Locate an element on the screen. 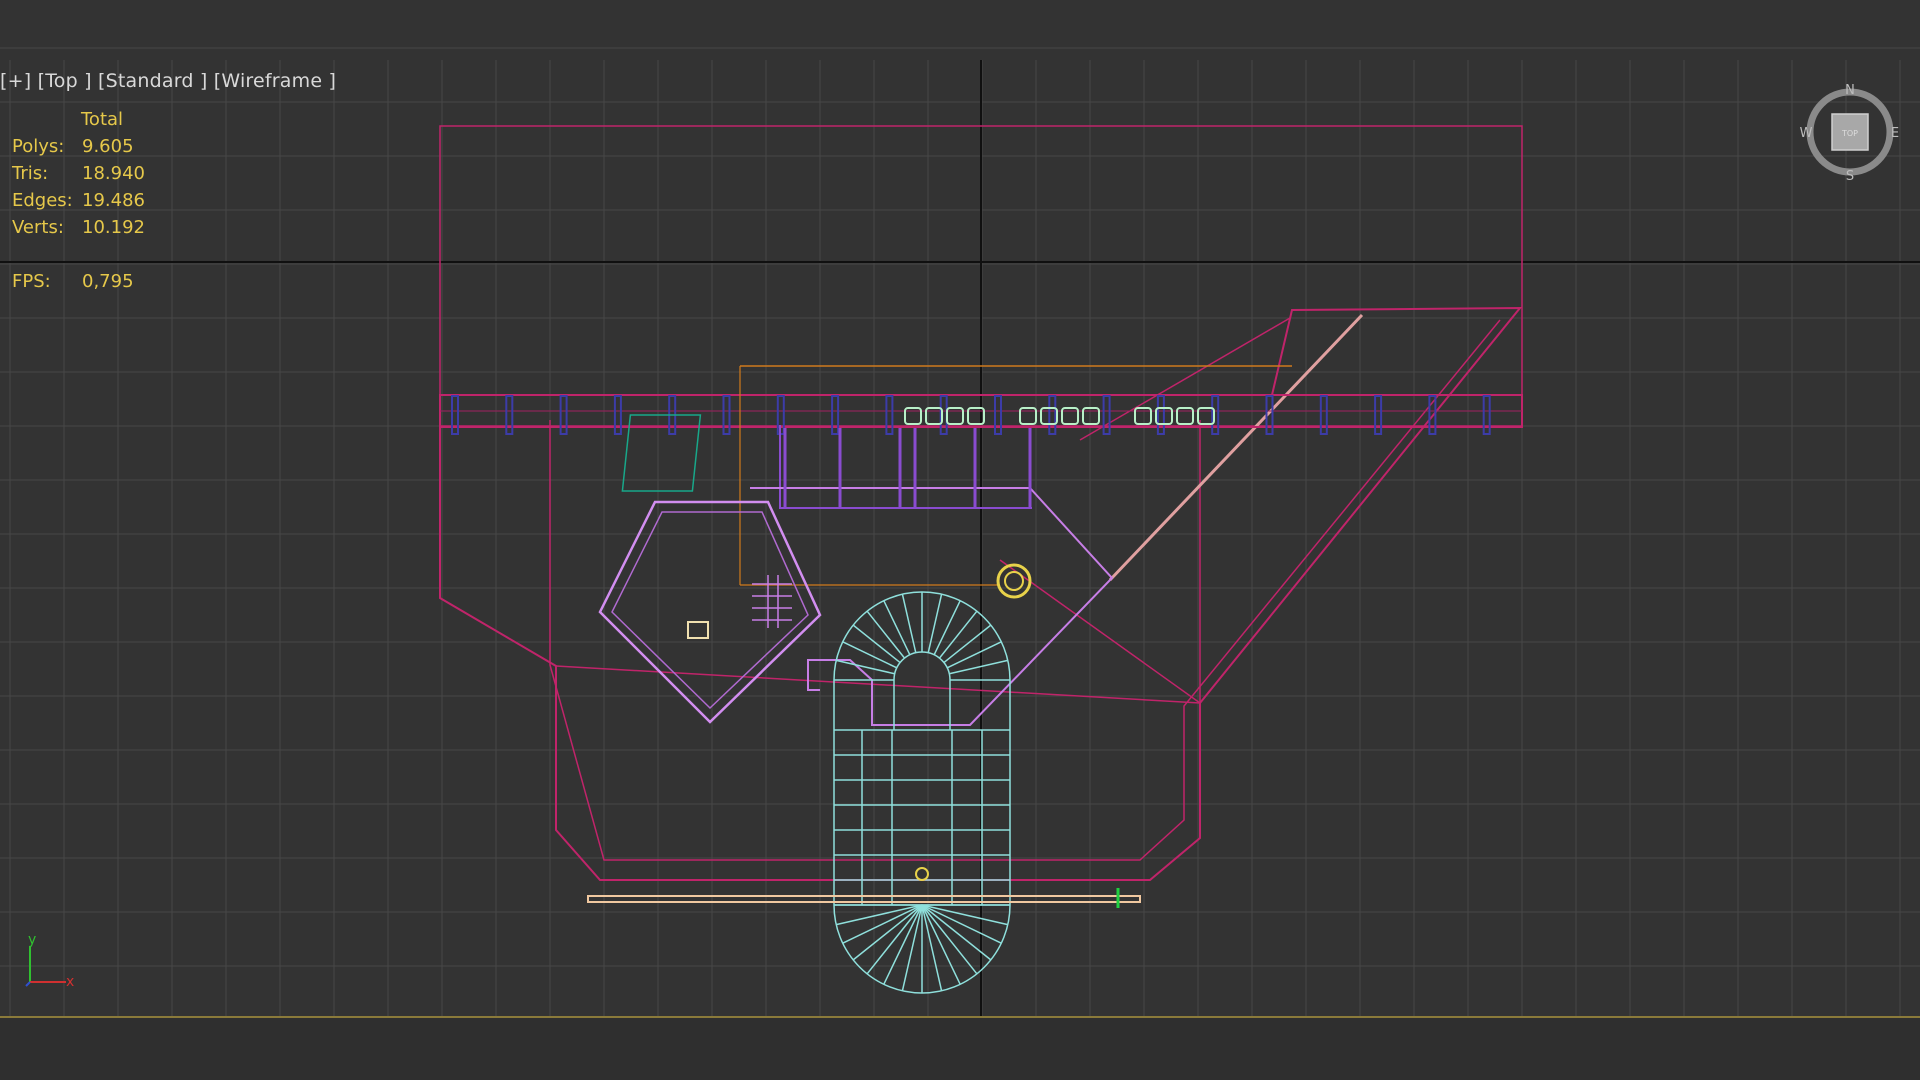 The width and height of the screenshot is (1920, 1080). viewport-label-menu: [+] [Top ] [Standard ] [Wireframe ] is located at coordinates (168, 81).